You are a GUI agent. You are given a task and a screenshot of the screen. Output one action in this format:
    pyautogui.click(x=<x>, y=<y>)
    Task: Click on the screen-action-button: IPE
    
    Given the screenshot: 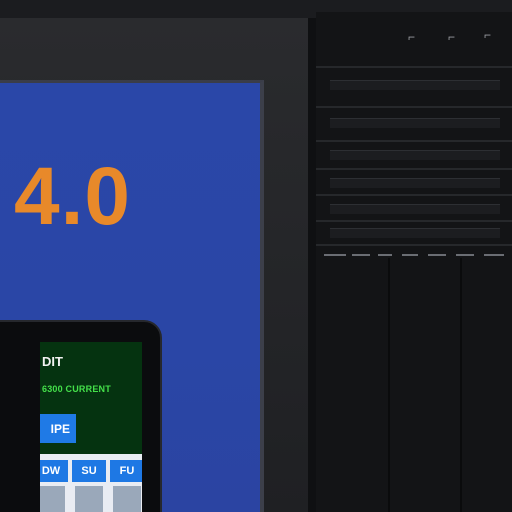 What is the action you would take?
    pyautogui.click(x=58, y=428)
    